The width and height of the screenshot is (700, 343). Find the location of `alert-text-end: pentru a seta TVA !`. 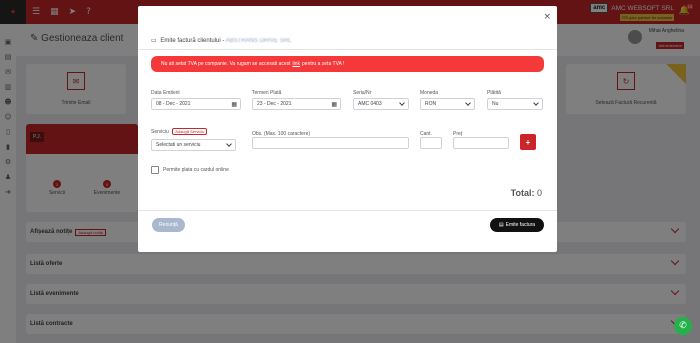

alert-text-end: pentru a seta TVA ! is located at coordinates (323, 64).